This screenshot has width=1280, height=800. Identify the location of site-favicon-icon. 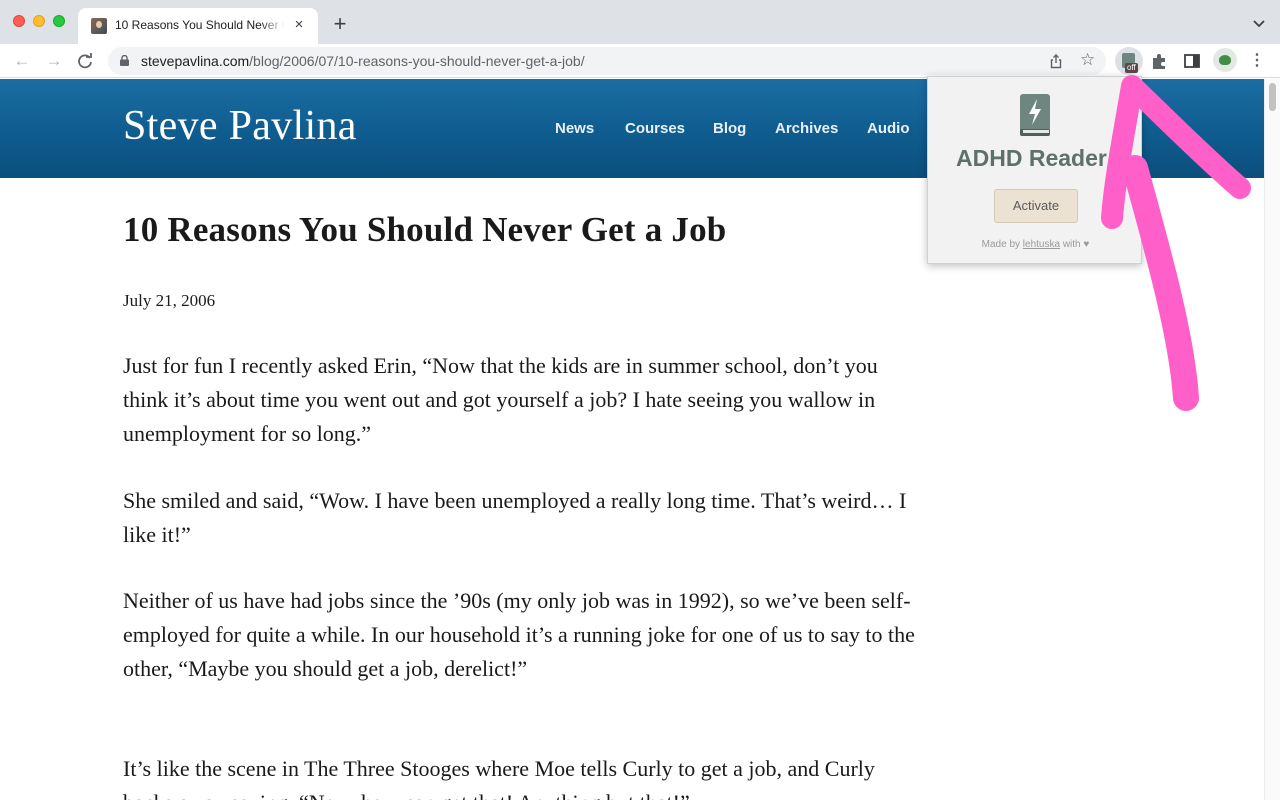
(99, 26).